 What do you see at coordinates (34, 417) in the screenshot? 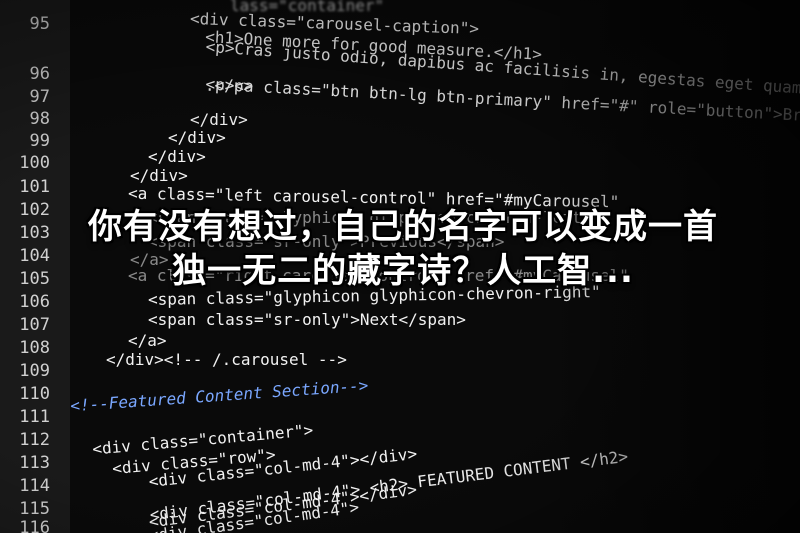
I see `line-number: 111` at bounding box center [34, 417].